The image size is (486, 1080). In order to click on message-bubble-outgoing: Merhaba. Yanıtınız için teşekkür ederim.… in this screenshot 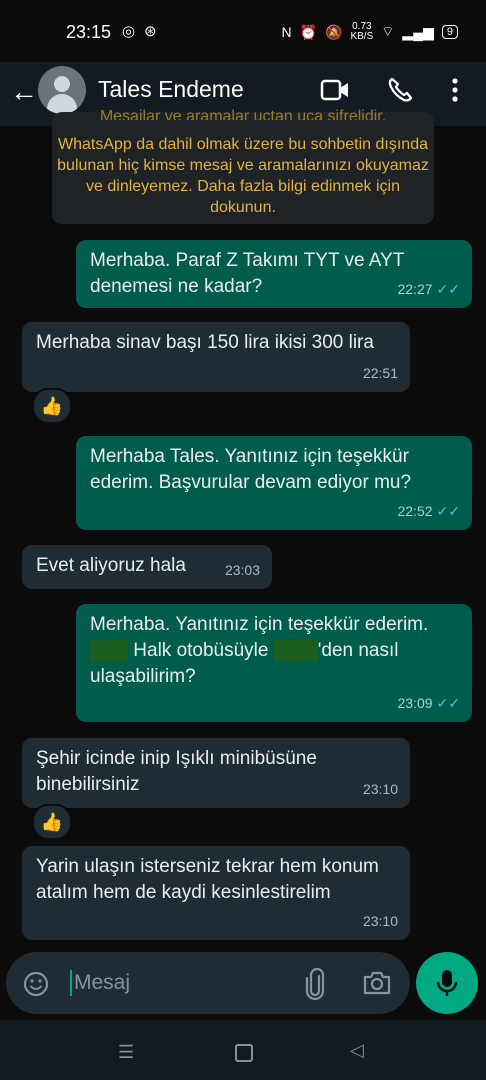, I will do `click(274, 663)`.